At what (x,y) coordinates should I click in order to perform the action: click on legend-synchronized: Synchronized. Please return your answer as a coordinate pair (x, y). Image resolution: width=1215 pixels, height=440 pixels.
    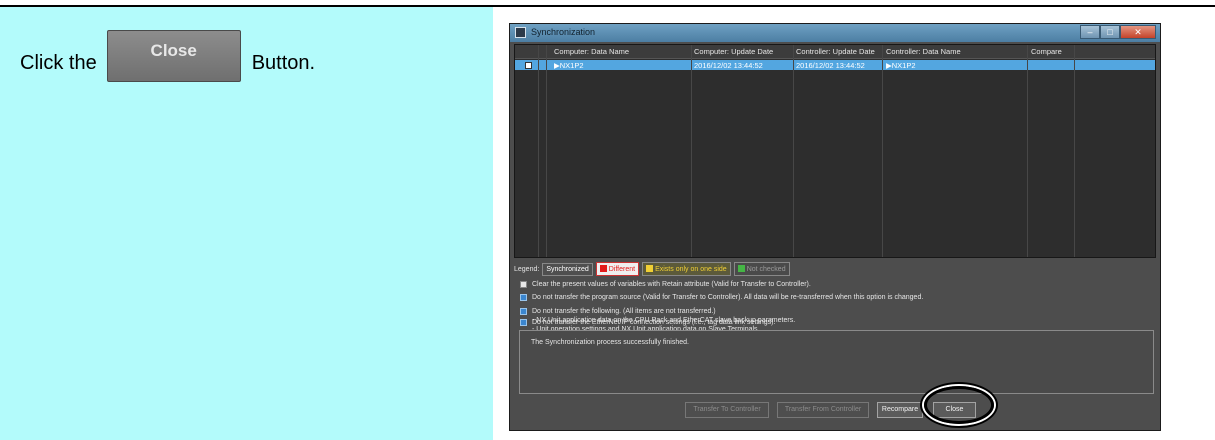
    Looking at the image, I should click on (567, 269).